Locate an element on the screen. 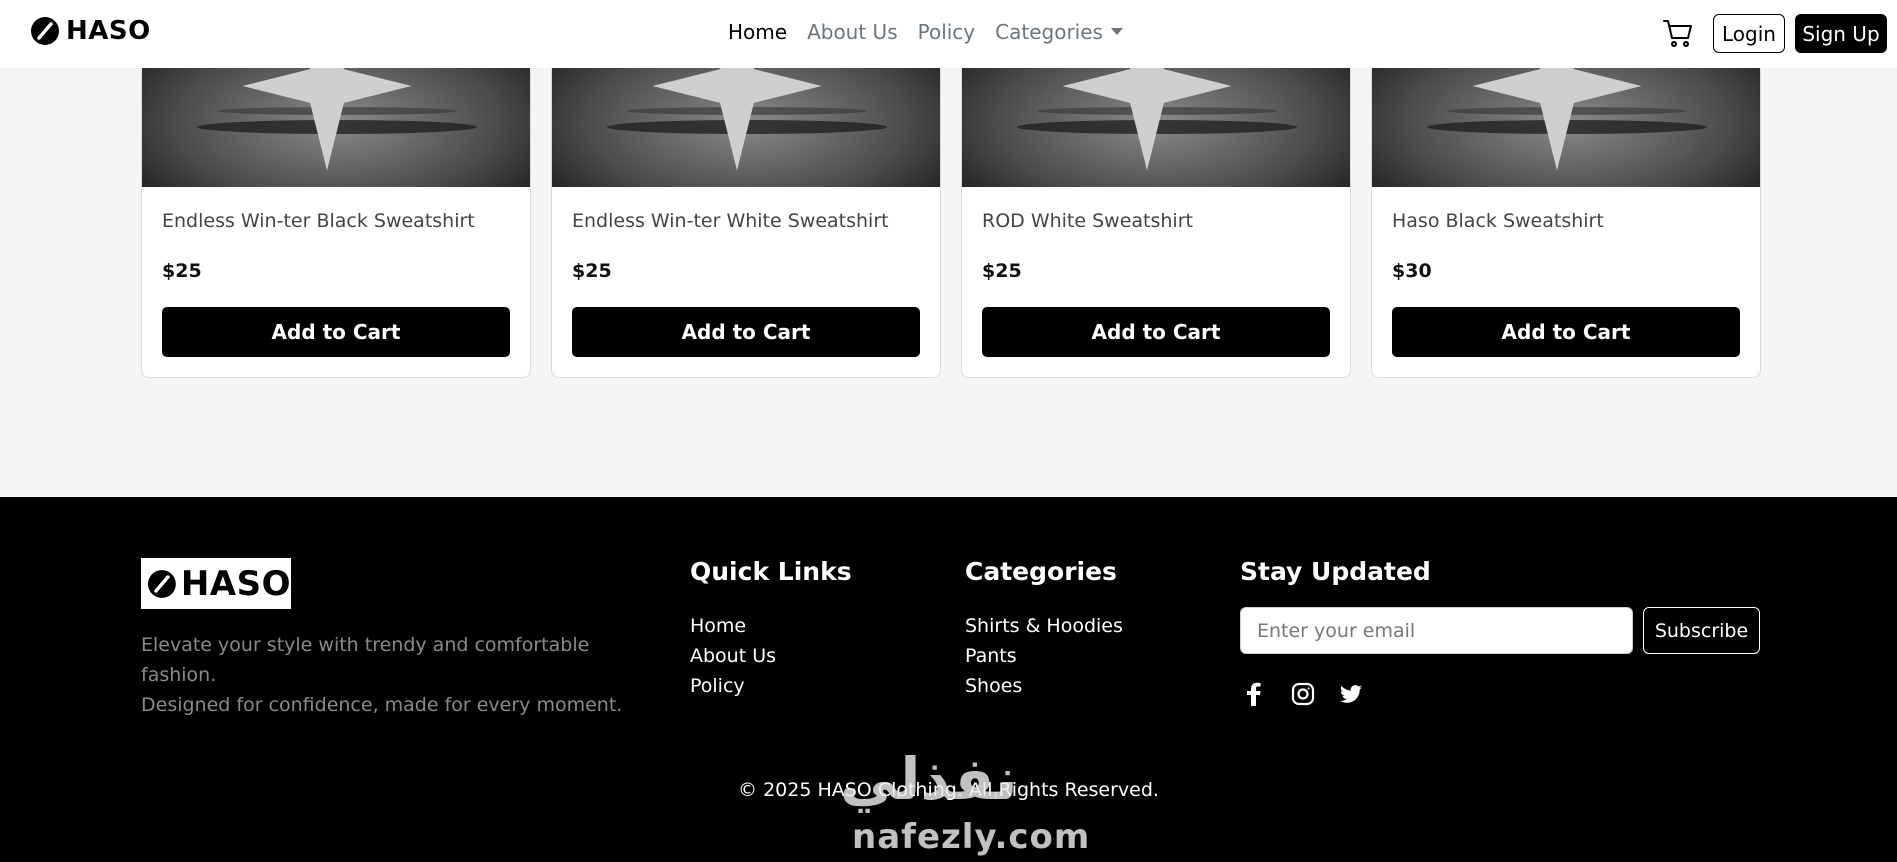  product-title: Endless Win-ter White Sweatshirt is located at coordinates (730, 221).